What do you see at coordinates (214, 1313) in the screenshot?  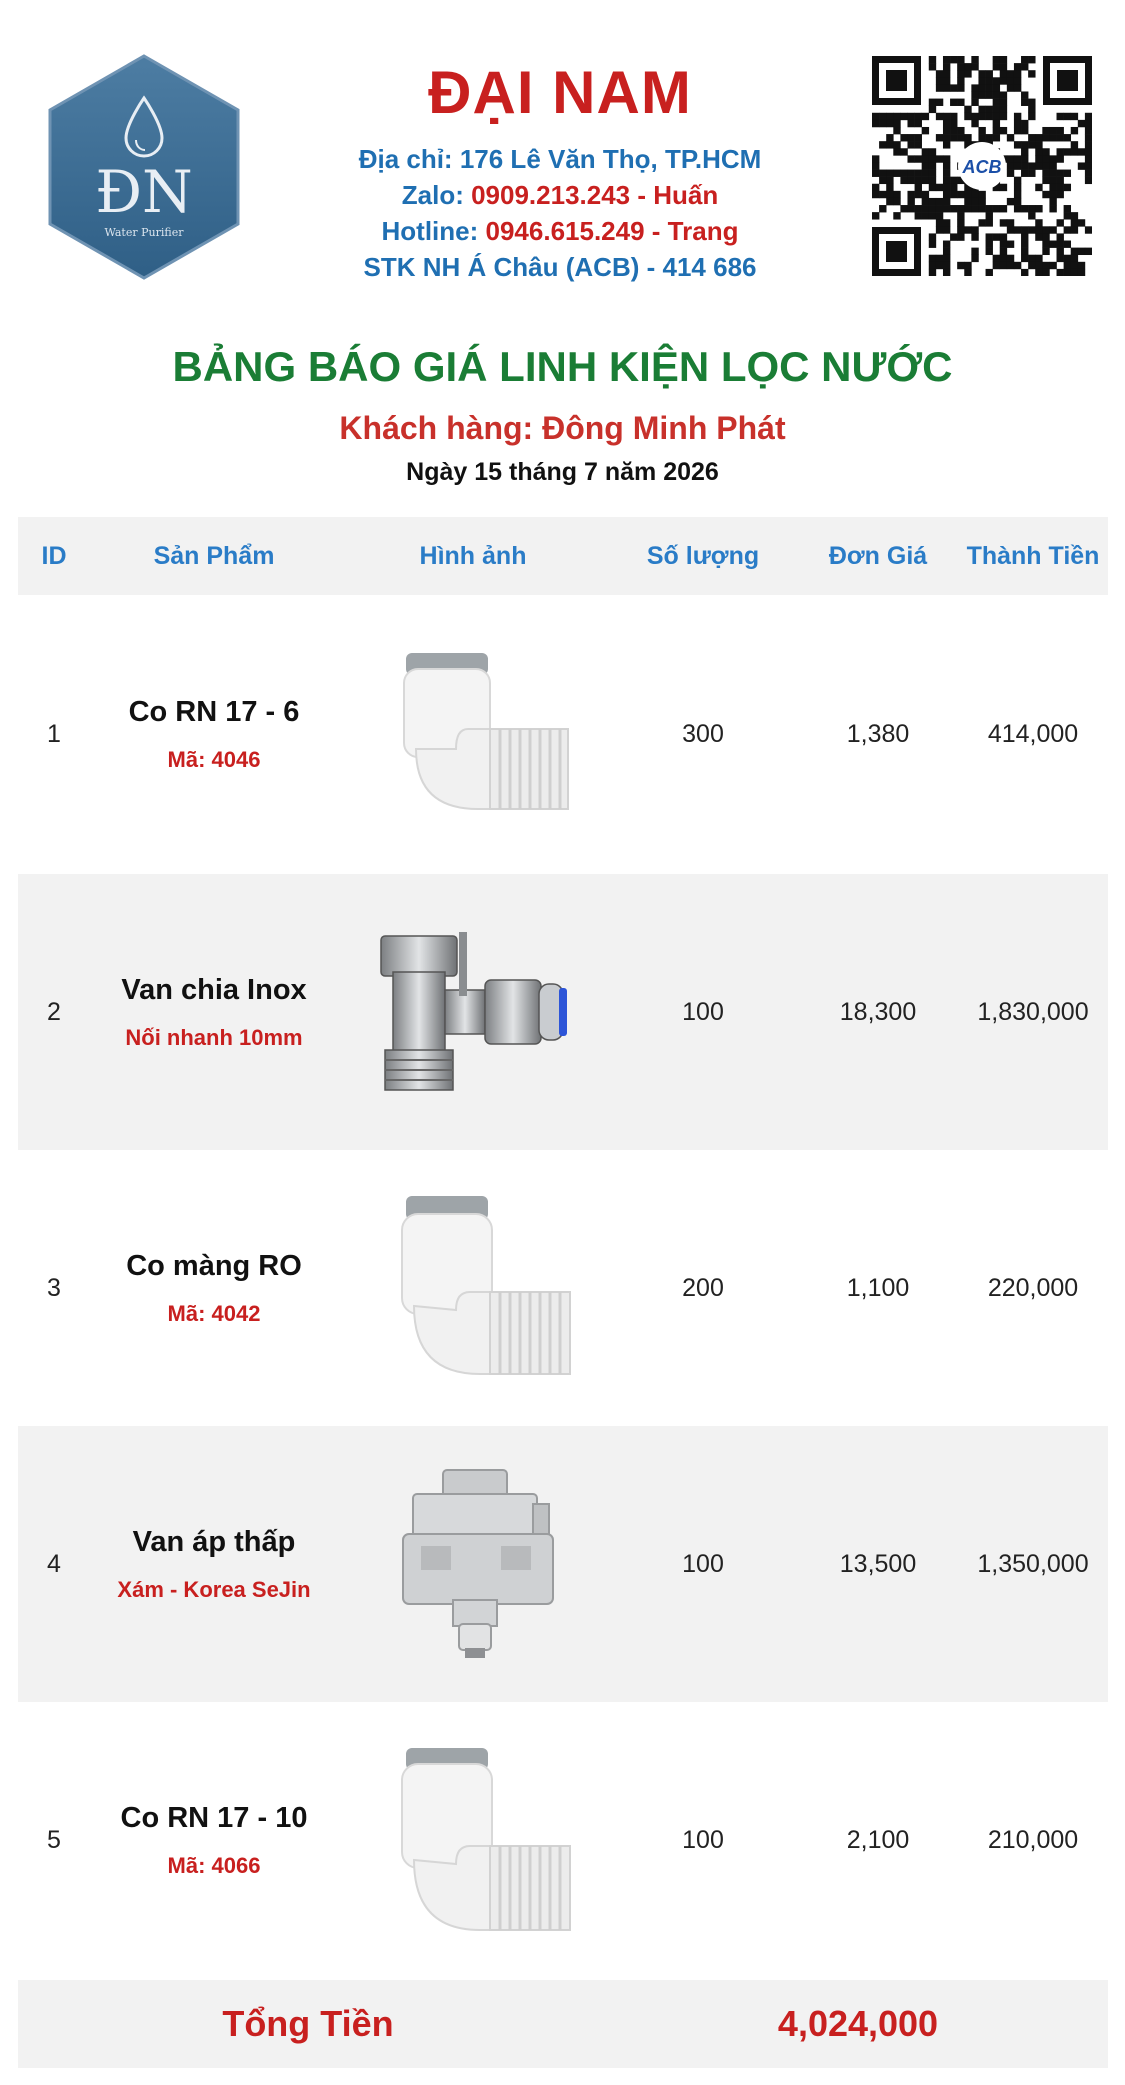 I see `product-code: Mã: 4042` at bounding box center [214, 1313].